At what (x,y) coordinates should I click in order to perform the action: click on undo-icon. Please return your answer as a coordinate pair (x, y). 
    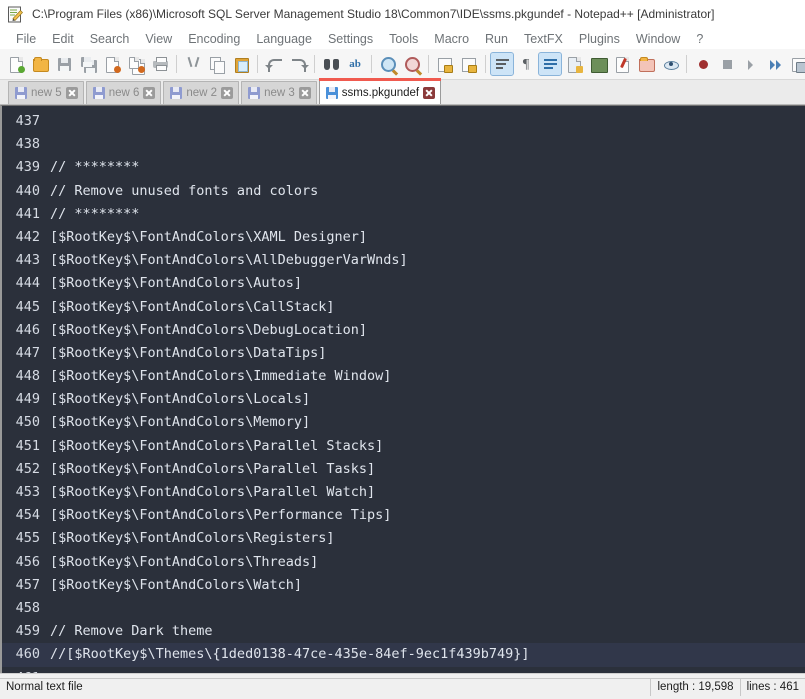
    Looking at the image, I should click on (274, 64).